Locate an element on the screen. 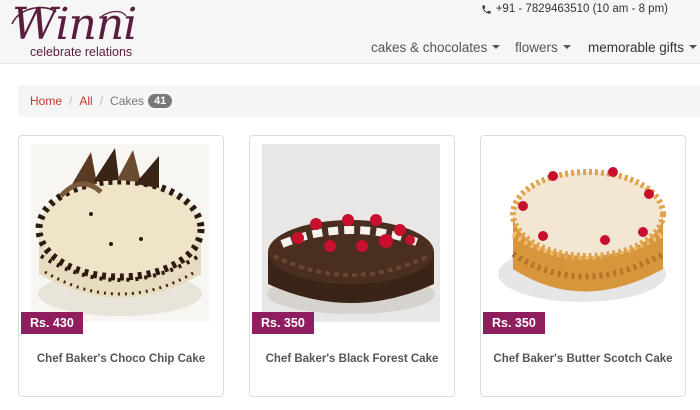 Image resolution: width=700 pixels, height=410 pixels. contact-info: +91 - 7829463510 (10 am - 8 pm) is located at coordinates (574, 9).